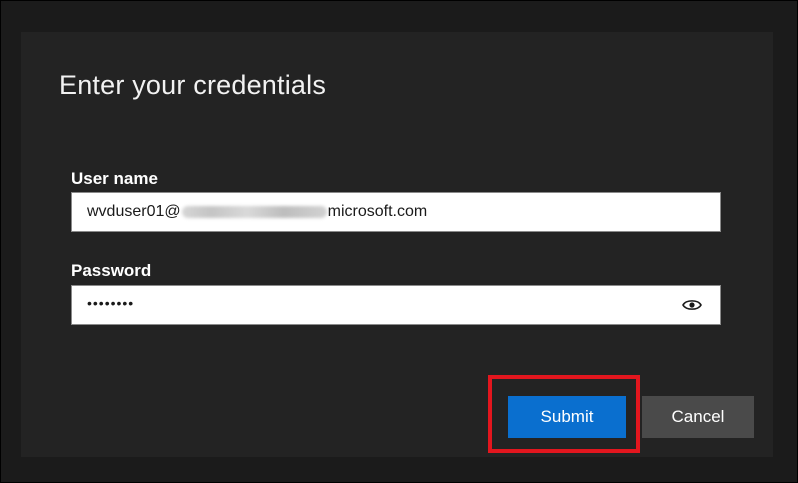 This screenshot has height=483, width=798. What do you see at coordinates (111, 270) in the screenshot?
I see `password-label: Password` at bounding box center [111, 270].